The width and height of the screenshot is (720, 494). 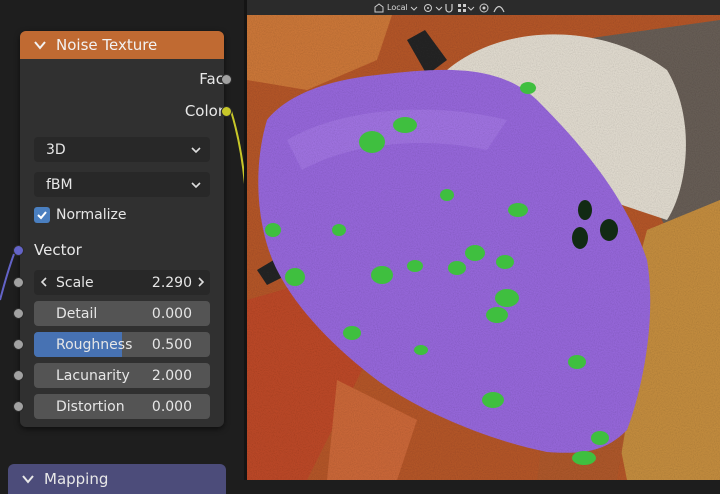 I want to click on falloff-curve-icon, so click(x=499, y=8).